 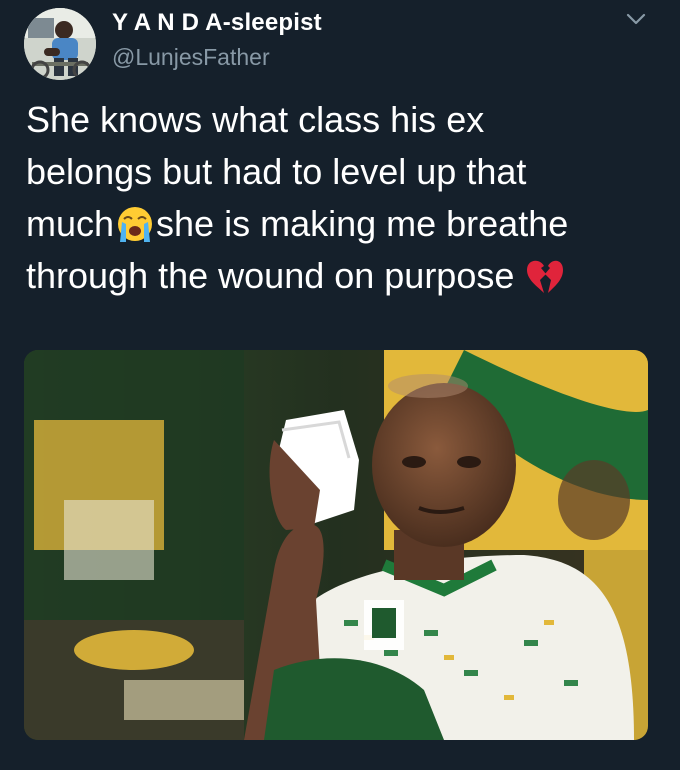 I want to click on tweet-text-line: much she is making me breathe, so click(x=346, y=224).